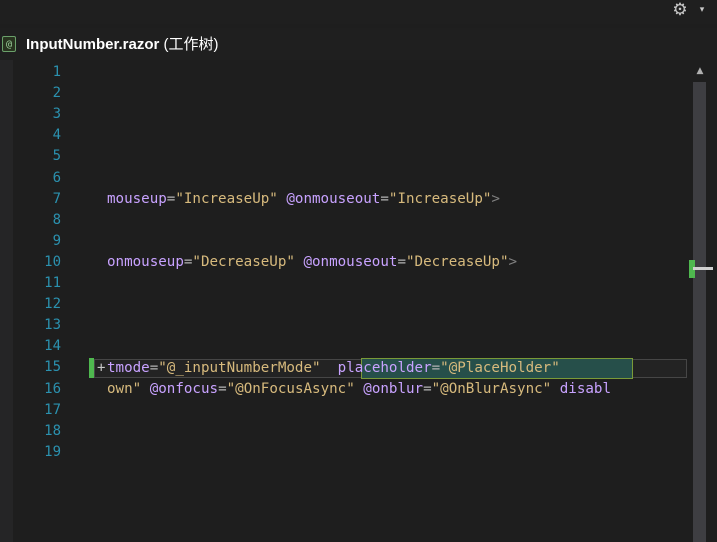  What do you see at coordinates (124, 389) in the screenshot?
I see `attribute-value: own"` at bounding box center [124, 389].